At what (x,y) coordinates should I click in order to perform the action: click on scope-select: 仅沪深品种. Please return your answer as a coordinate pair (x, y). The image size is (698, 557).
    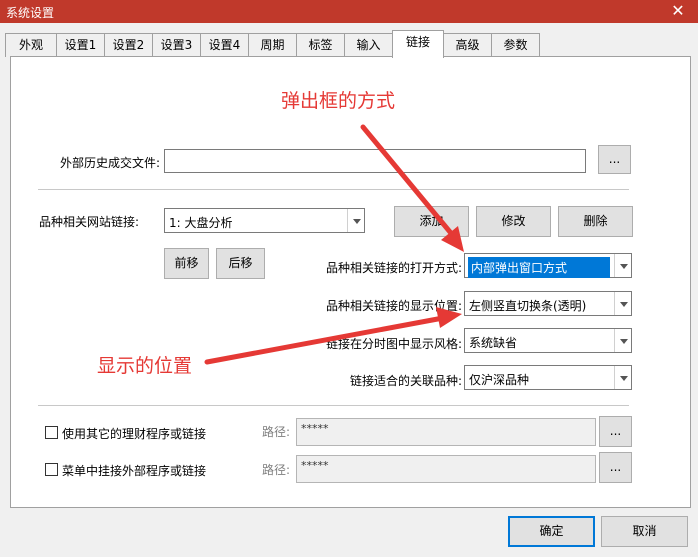
    Looking at the image, I should click on (548, 377).